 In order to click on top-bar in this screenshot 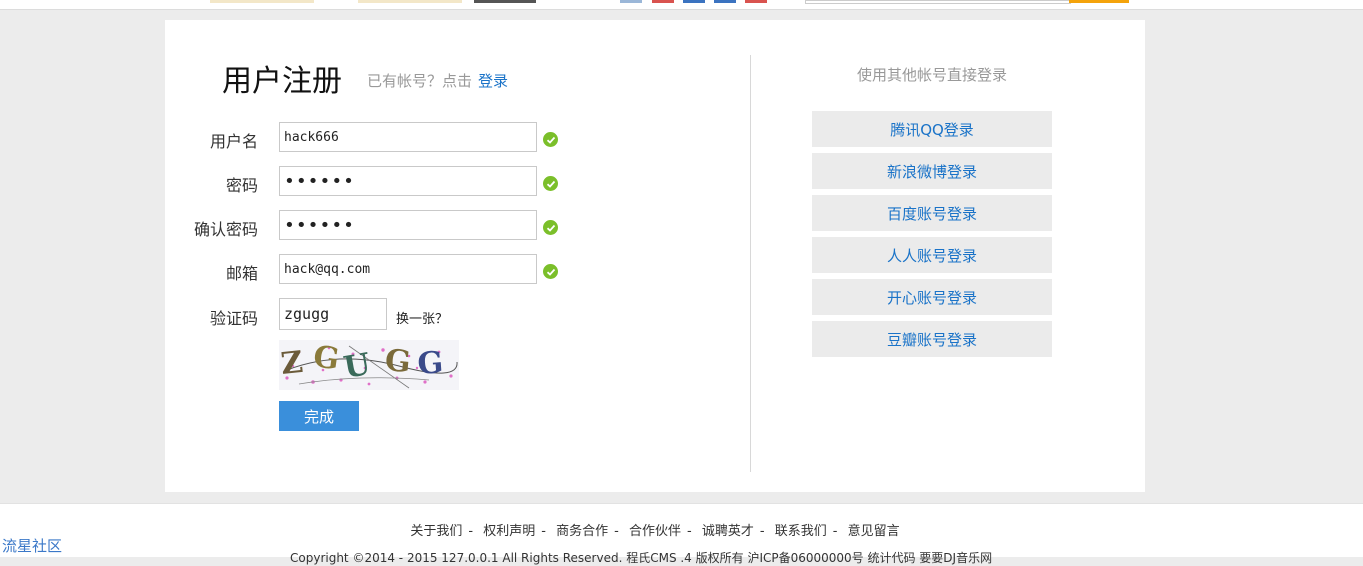, I will do `click(681, 5)`.